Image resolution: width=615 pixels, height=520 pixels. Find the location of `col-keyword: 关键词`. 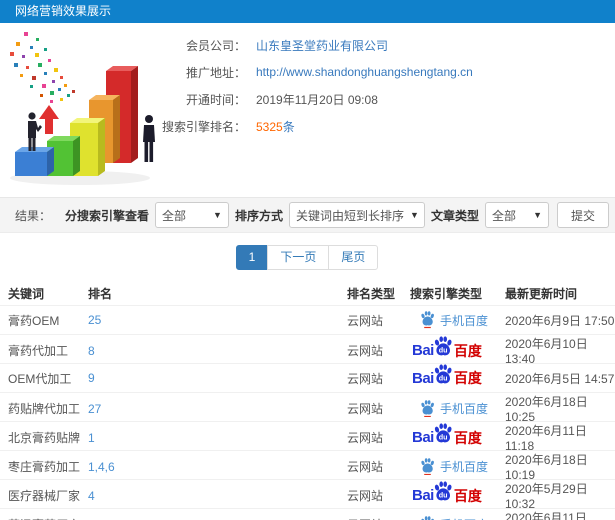

col-keyword: 关键词 is located at coordinates (26, 293).